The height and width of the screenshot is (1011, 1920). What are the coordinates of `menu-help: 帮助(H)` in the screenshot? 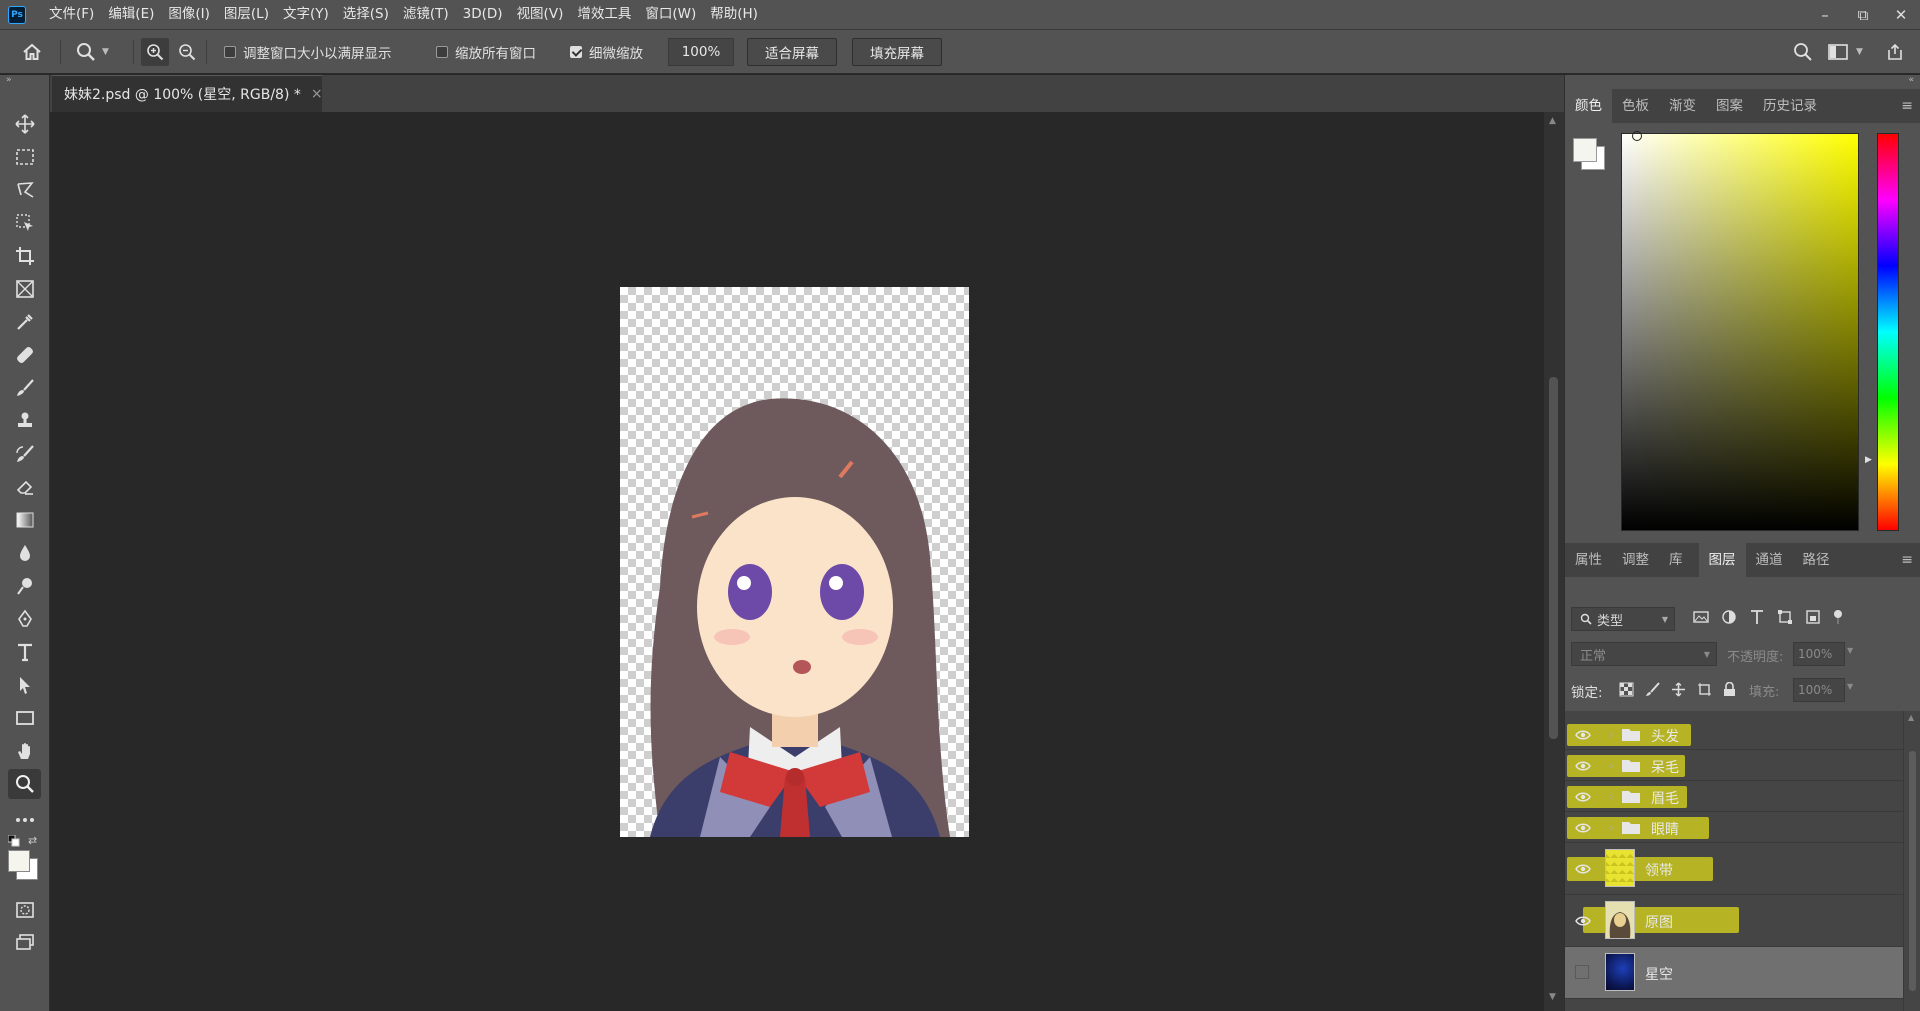 It's located at (734, 14).